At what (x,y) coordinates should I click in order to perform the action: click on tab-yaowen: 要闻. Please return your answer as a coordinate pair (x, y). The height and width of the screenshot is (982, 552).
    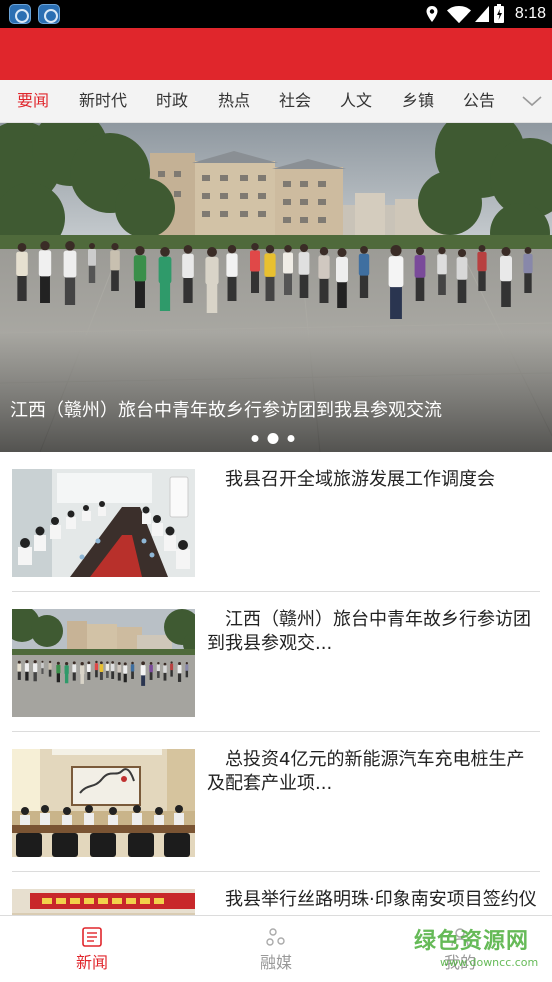
    Looking at the image, I should click on (33, 101).